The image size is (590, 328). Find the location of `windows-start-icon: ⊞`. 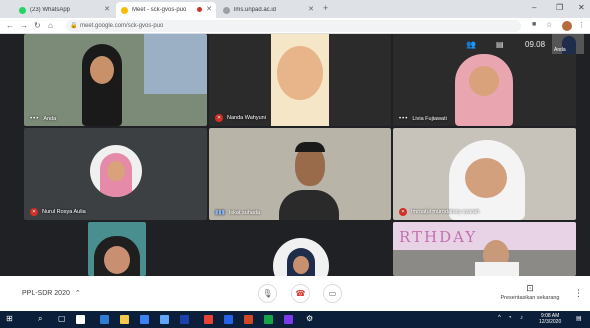

windows-start-icon: ⊞ is located at coordinates (9, 318).